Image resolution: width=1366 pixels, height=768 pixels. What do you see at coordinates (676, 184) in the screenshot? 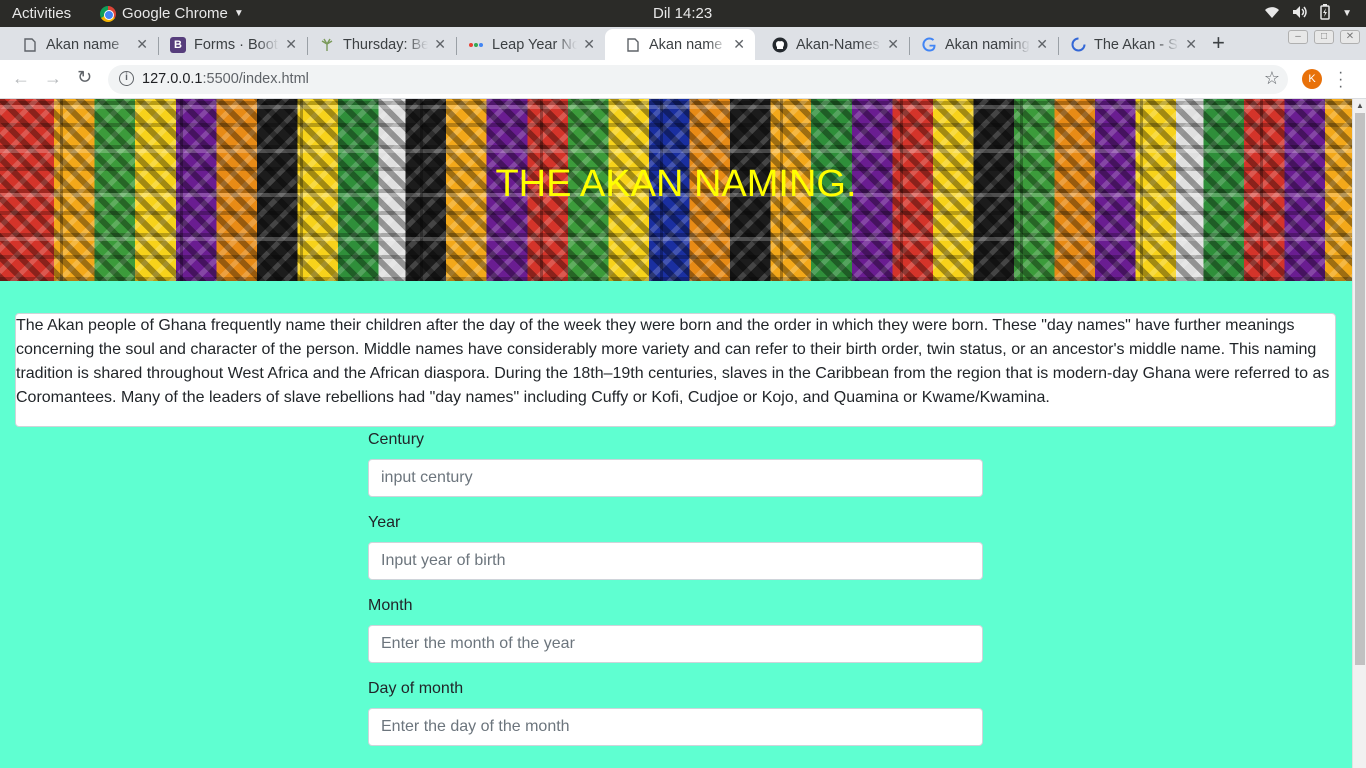
I see `page-title: THE AKAN NAMING.` at bounding box center [676, 184].